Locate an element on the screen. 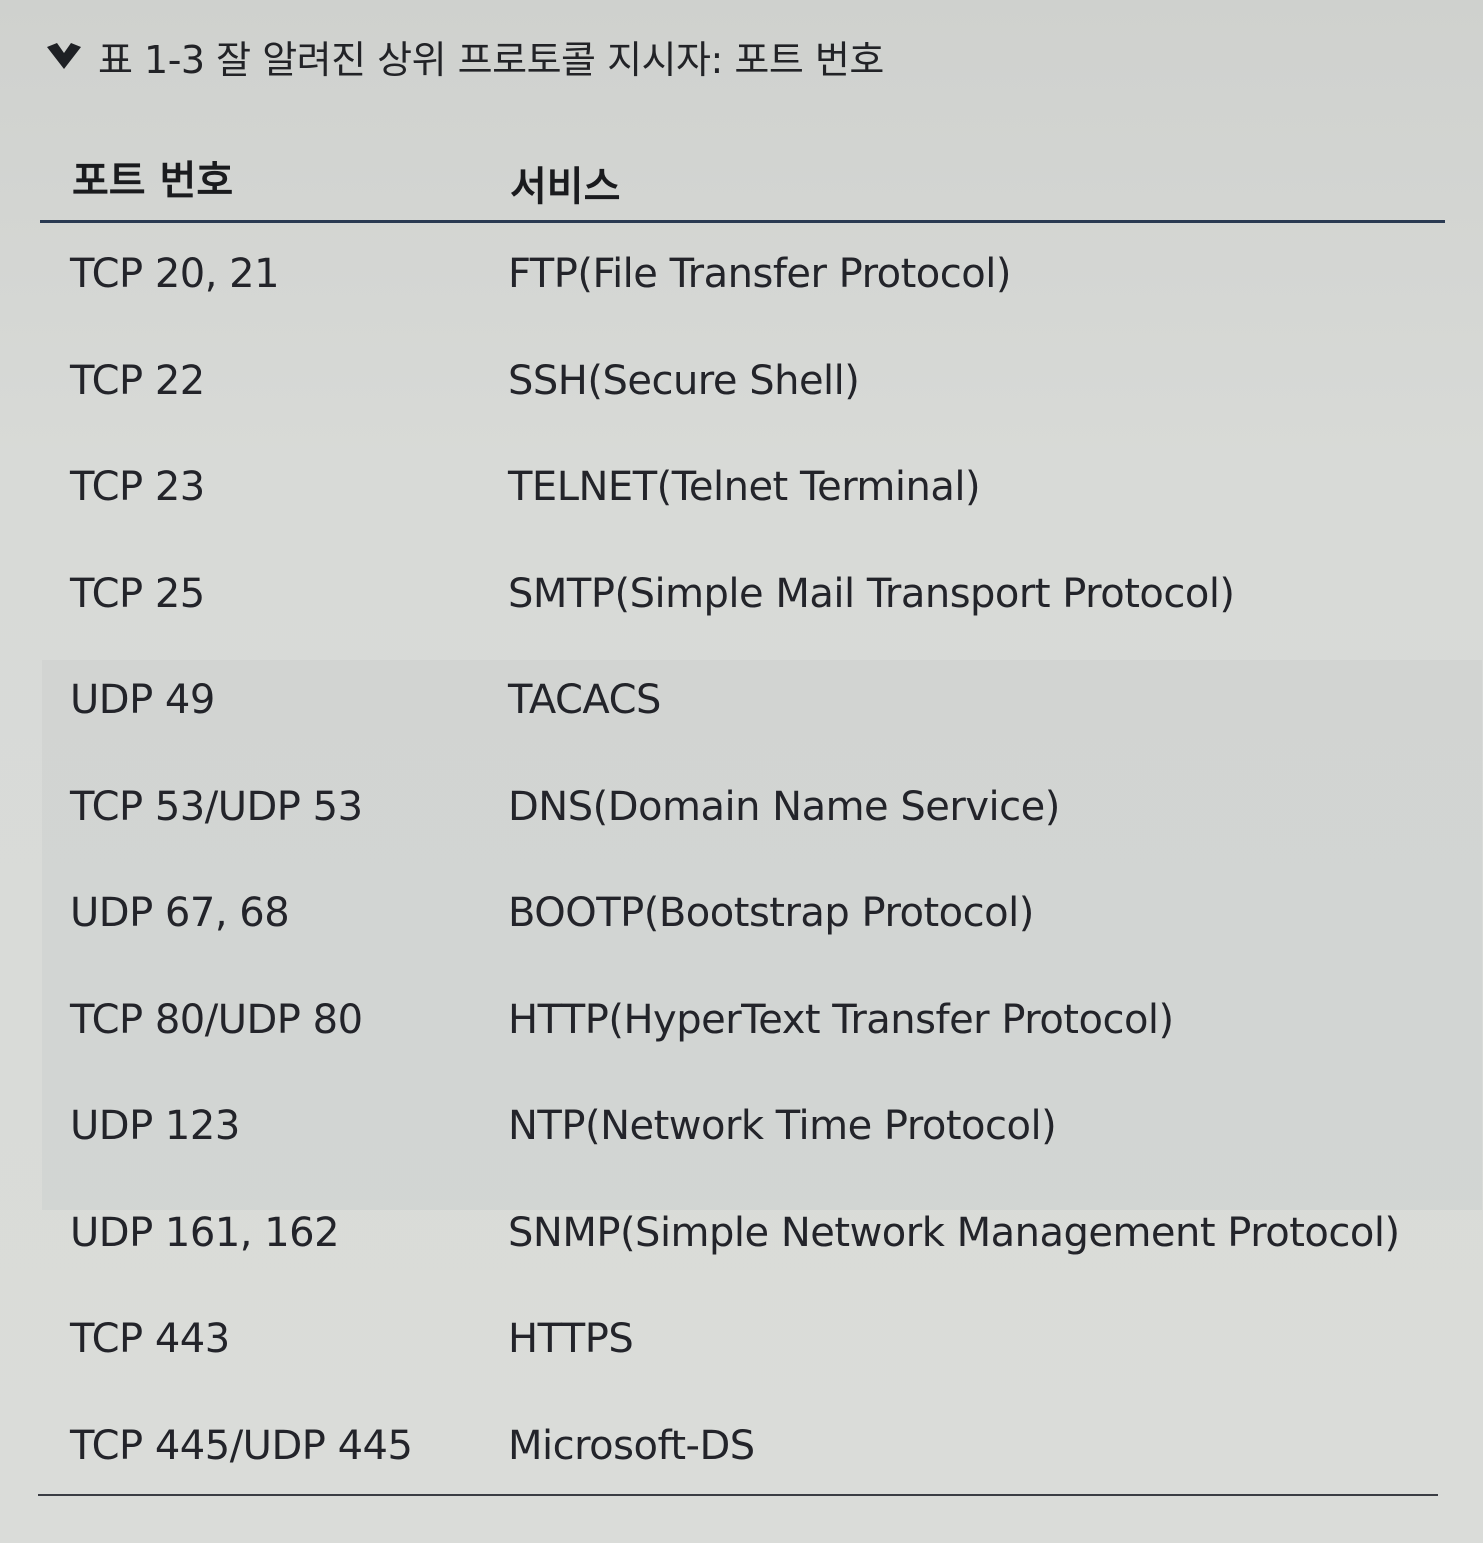  service-cell: TELNET(Telnet Terminal) is located at coordinates (744, 487).